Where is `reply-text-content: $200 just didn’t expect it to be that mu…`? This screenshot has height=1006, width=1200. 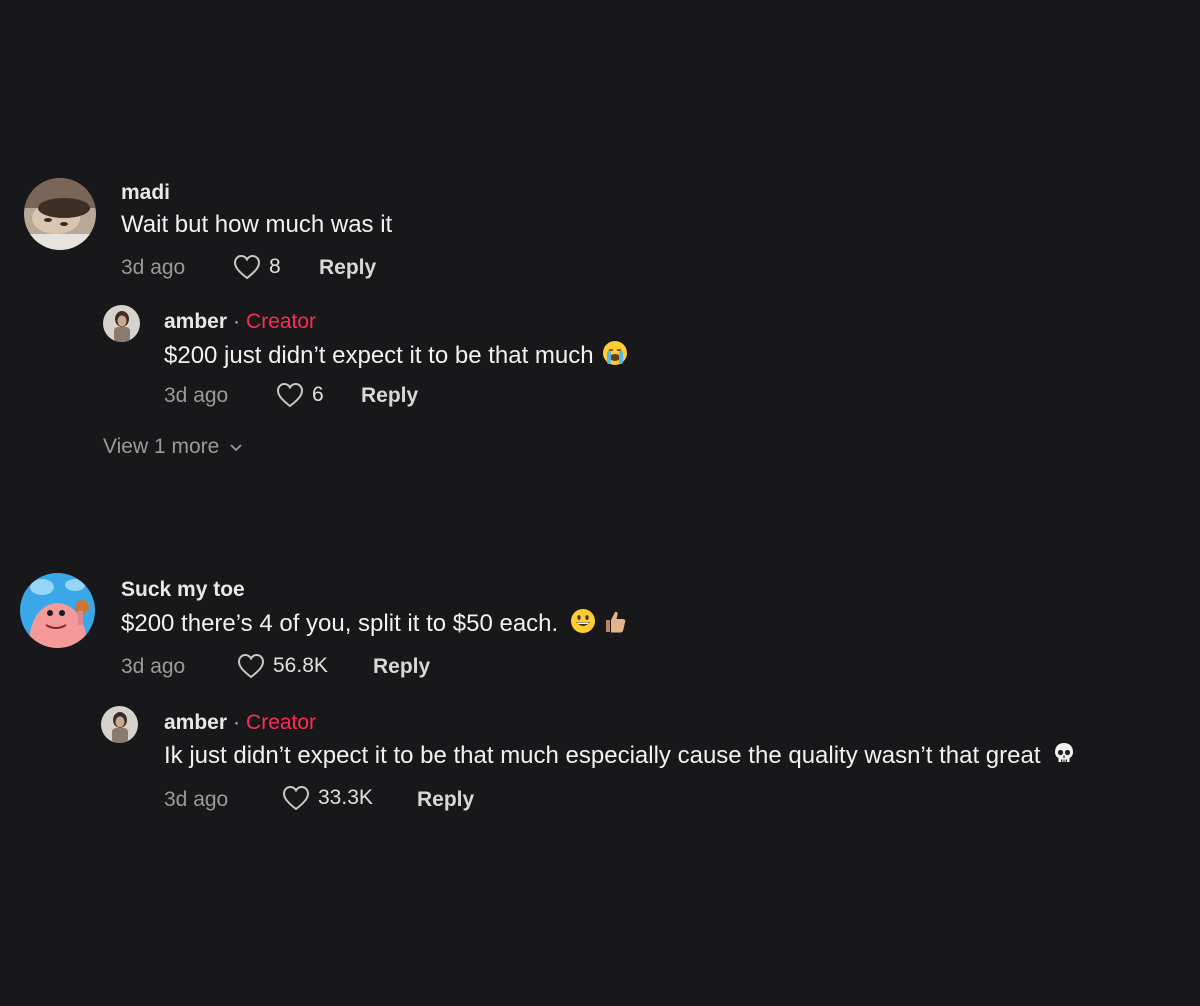
reply-text-content: $200 just didn’t expect it to be that mu… is located at coordinates (379, 355).